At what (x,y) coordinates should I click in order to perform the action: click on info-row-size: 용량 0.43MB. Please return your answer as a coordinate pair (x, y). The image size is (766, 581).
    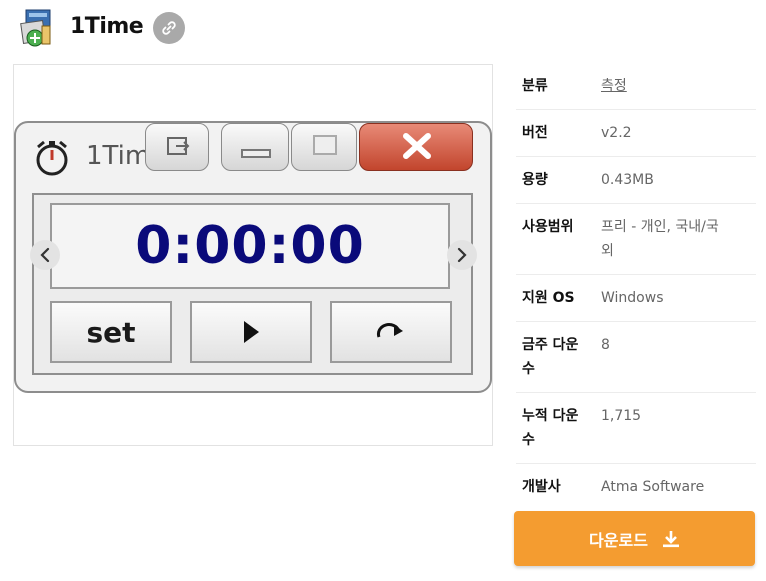
    Looking at the image, I should click on (636, 180).